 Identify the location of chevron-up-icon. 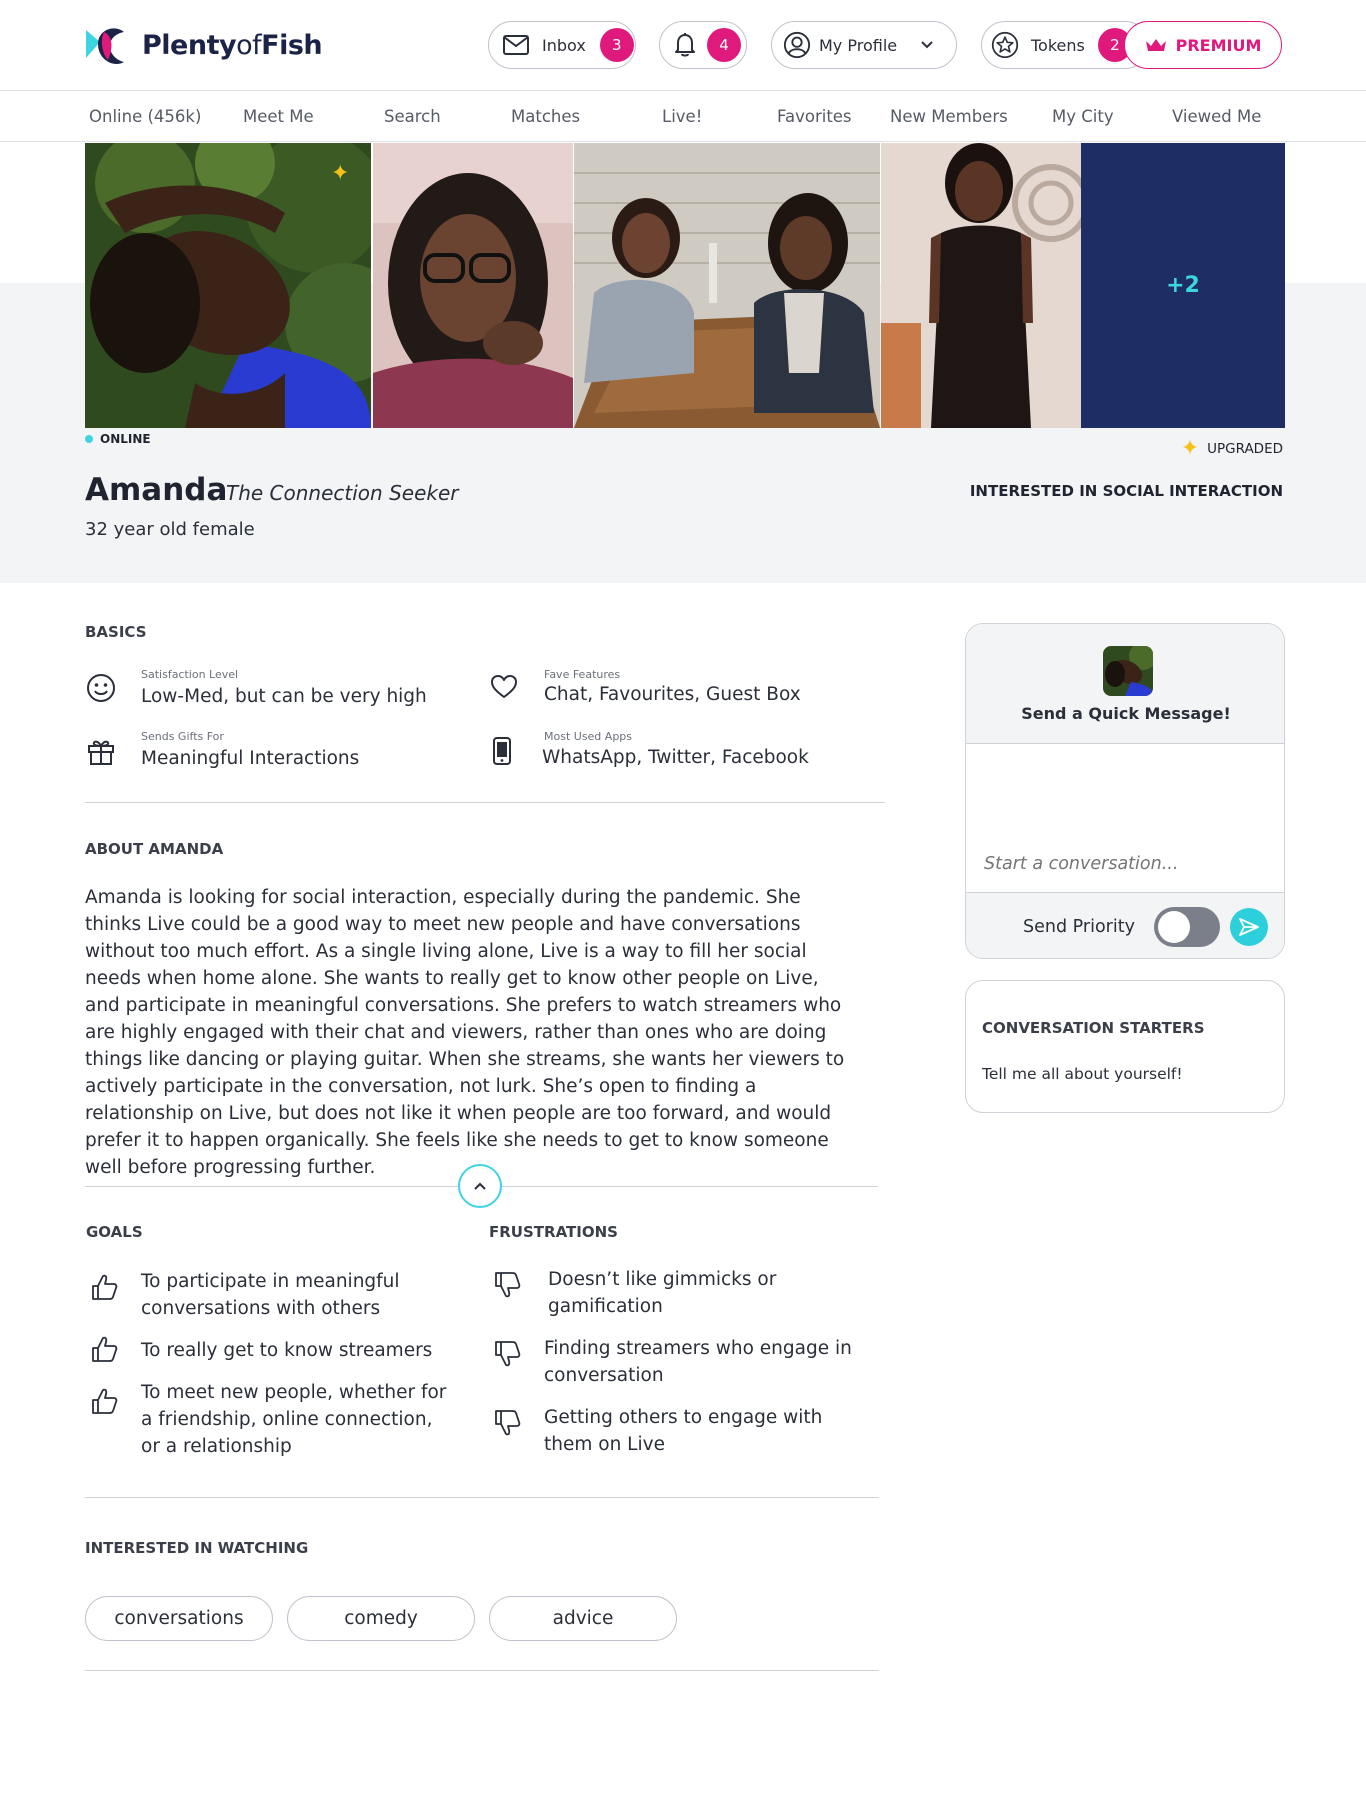
(480, 1186).